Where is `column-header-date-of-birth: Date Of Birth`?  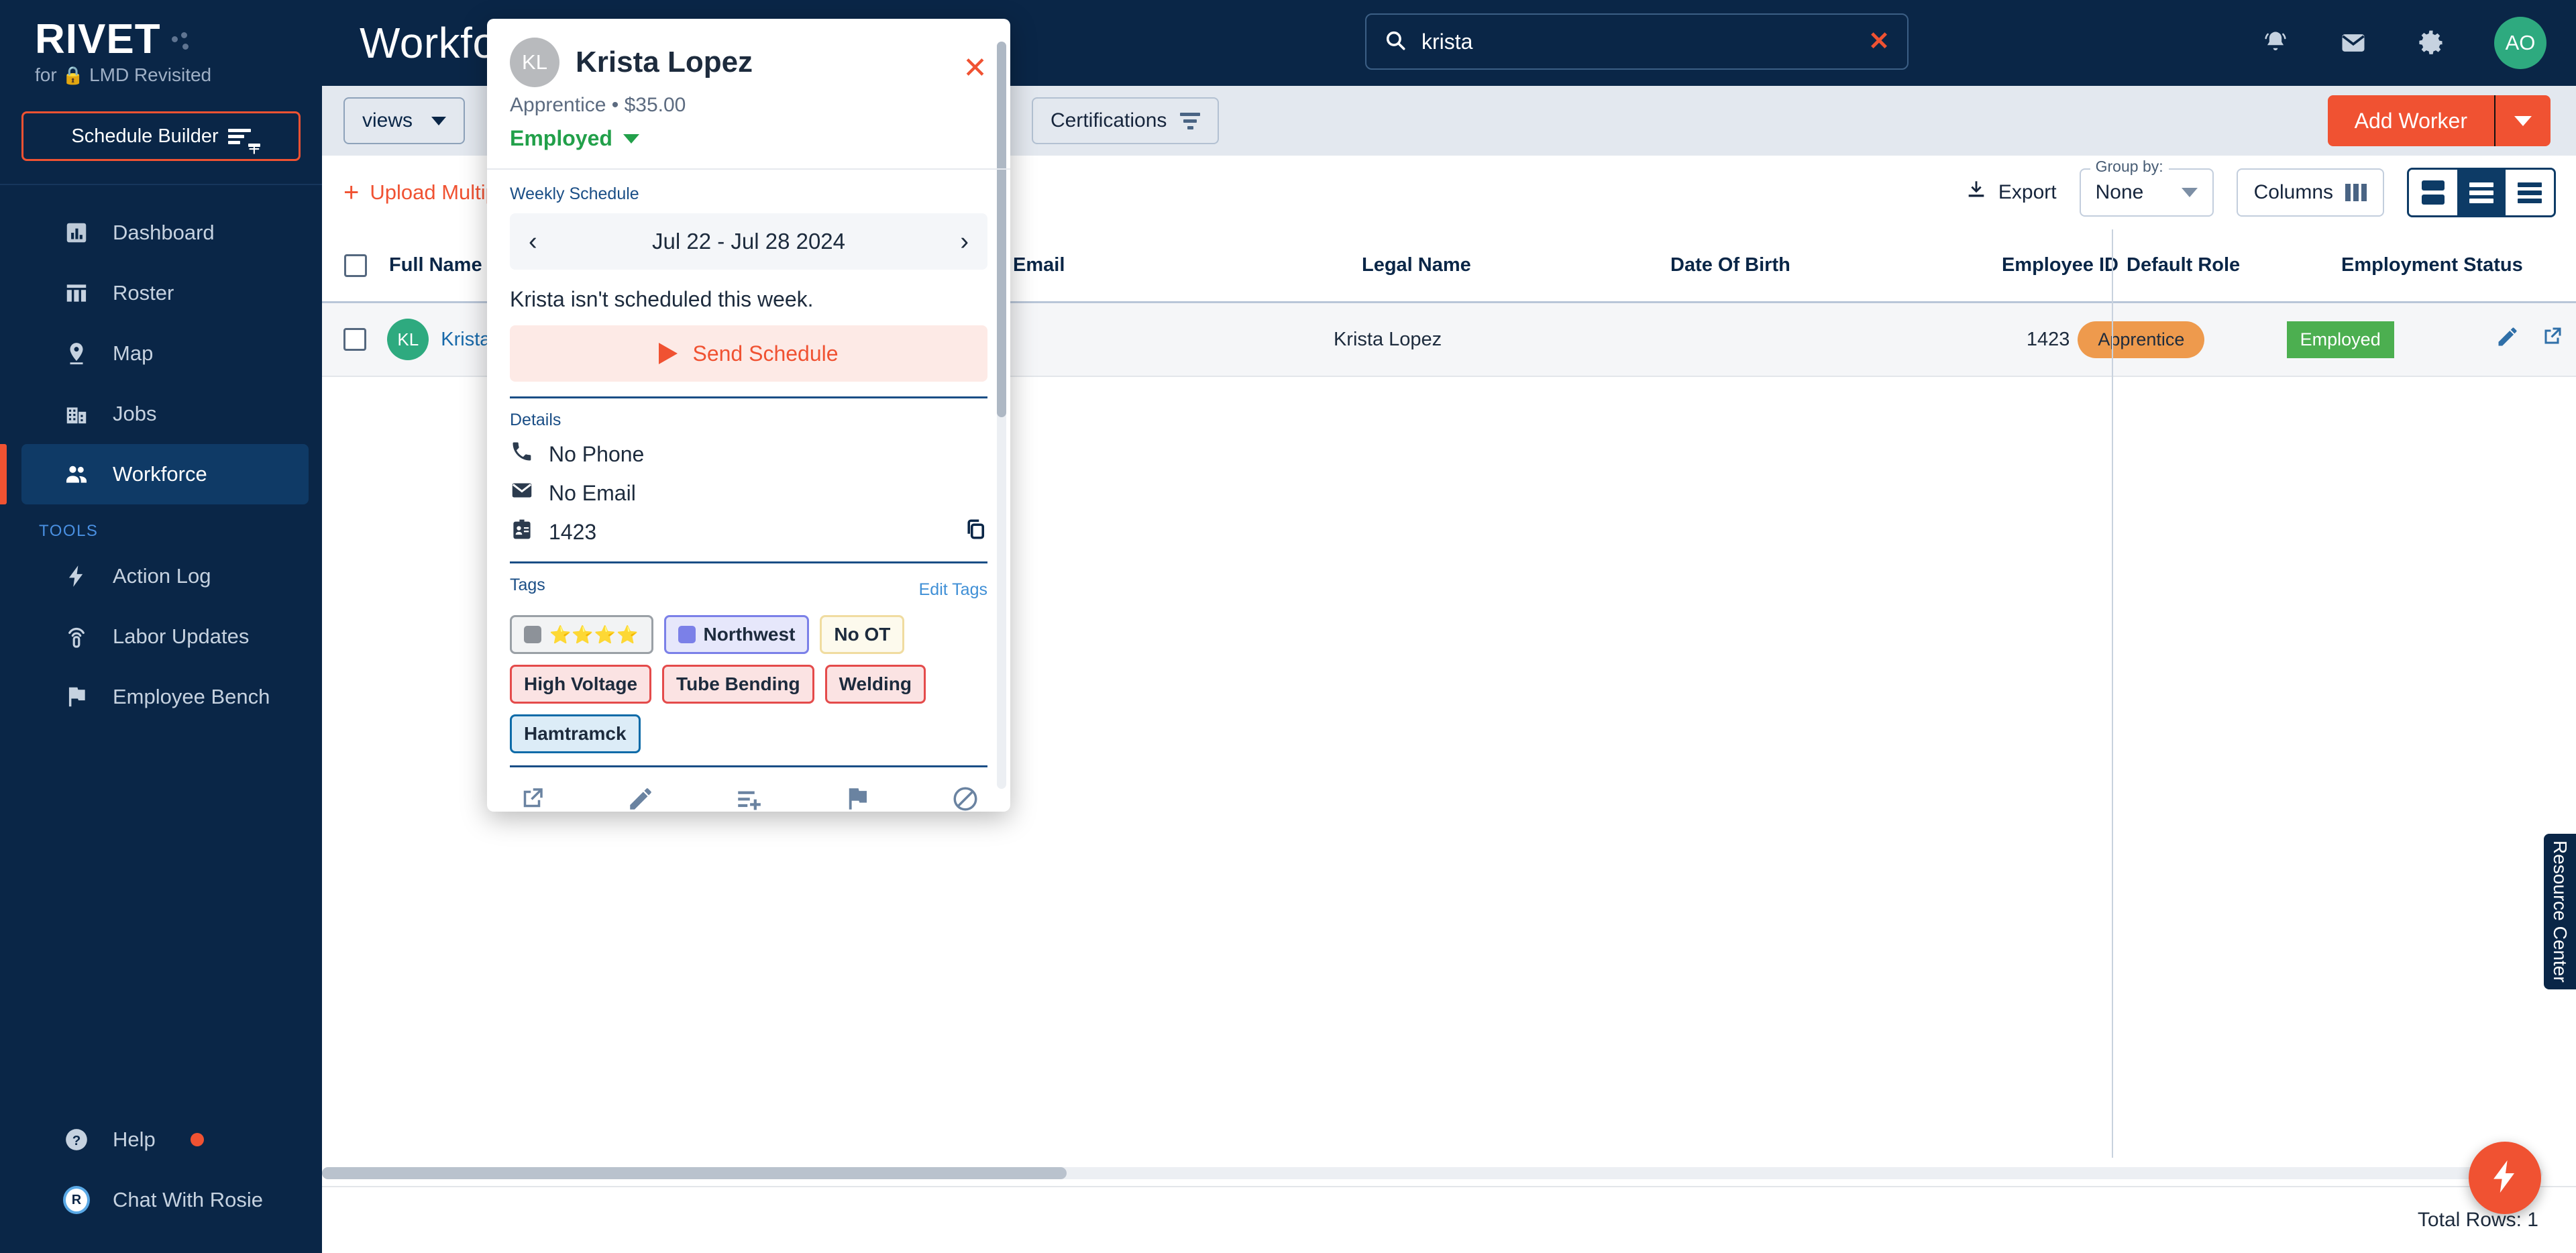
column-header-date-of-birth: Date Of Birth is located at coordinates (1801, 265).